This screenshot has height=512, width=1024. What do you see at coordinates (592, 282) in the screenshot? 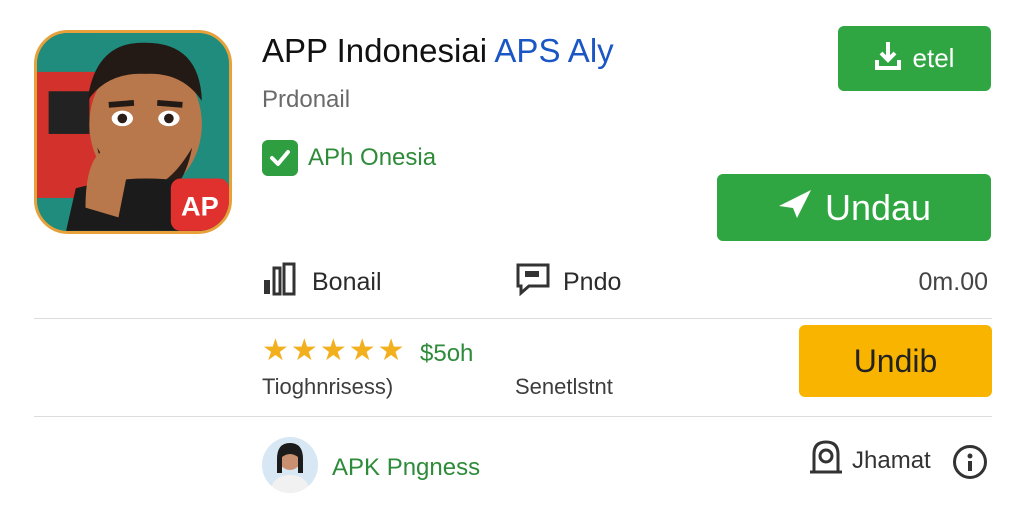
I see `meta-middle-label: Pndo` at bounding box center [592, 282].